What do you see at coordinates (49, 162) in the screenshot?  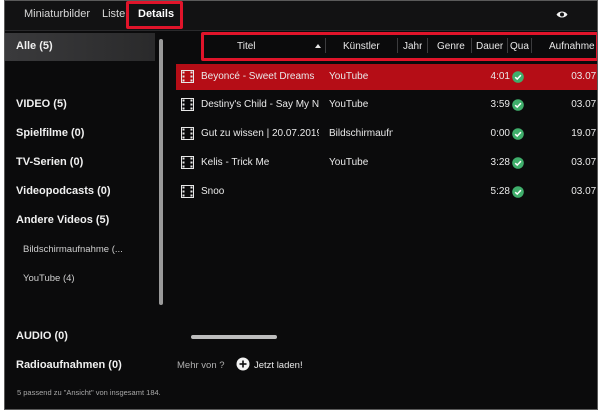 I see `sidebar-item-tv-series: TV-Serien (0)` at bounding box center [49, 162].